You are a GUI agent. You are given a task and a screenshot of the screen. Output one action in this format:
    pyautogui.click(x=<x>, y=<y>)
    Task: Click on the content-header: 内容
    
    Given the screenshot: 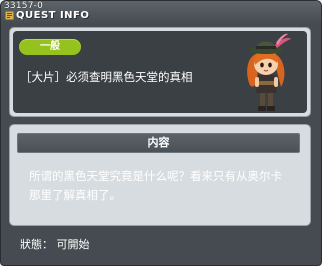 What is the action you would take?
    pyautogui.click(x=158, y=143)
    